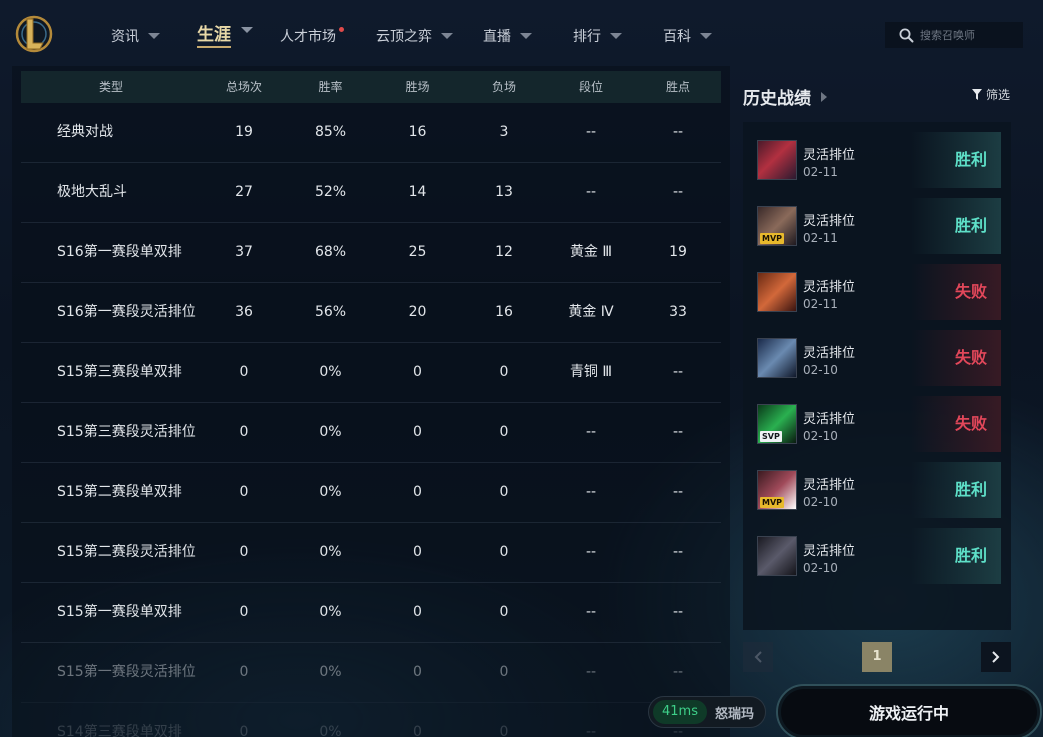 The height and width of the screenshot is (737, 1043). Describe the element at coordinates (110, 87) in the screenshot. I see `header-type: 类型` at that location.